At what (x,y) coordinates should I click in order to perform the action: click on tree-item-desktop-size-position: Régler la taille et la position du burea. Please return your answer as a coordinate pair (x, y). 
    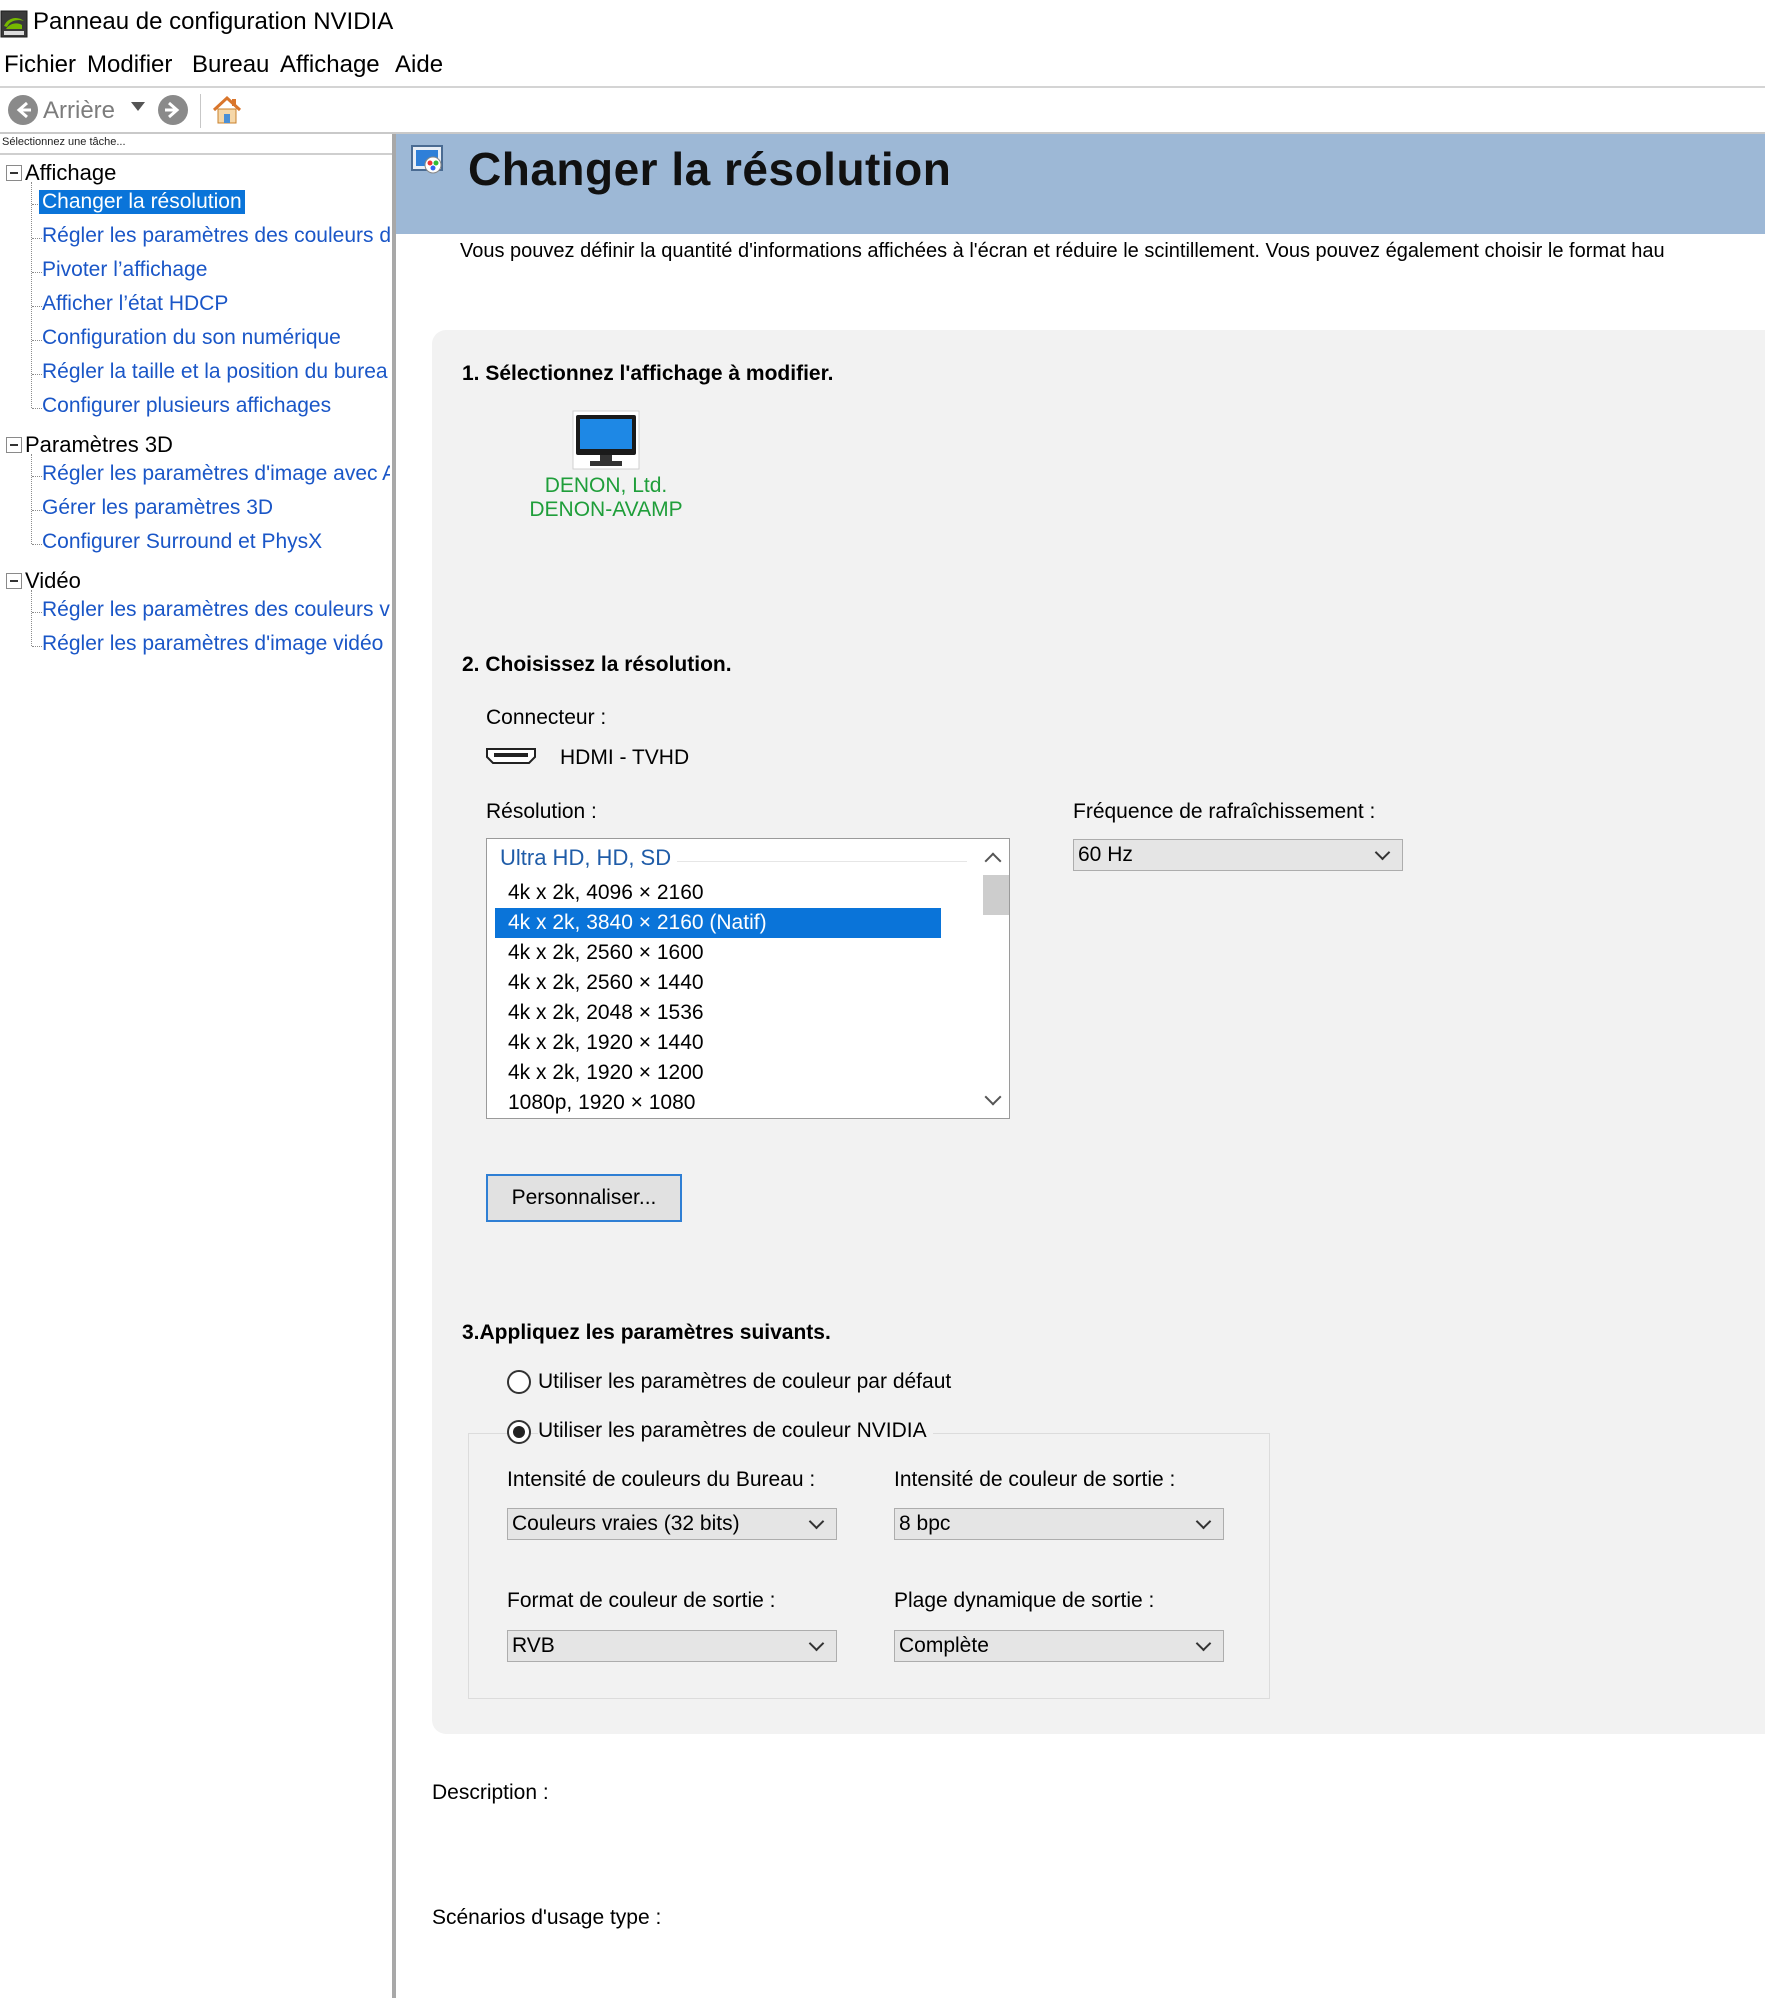
    Looking at the image, I should click on (216, 372).